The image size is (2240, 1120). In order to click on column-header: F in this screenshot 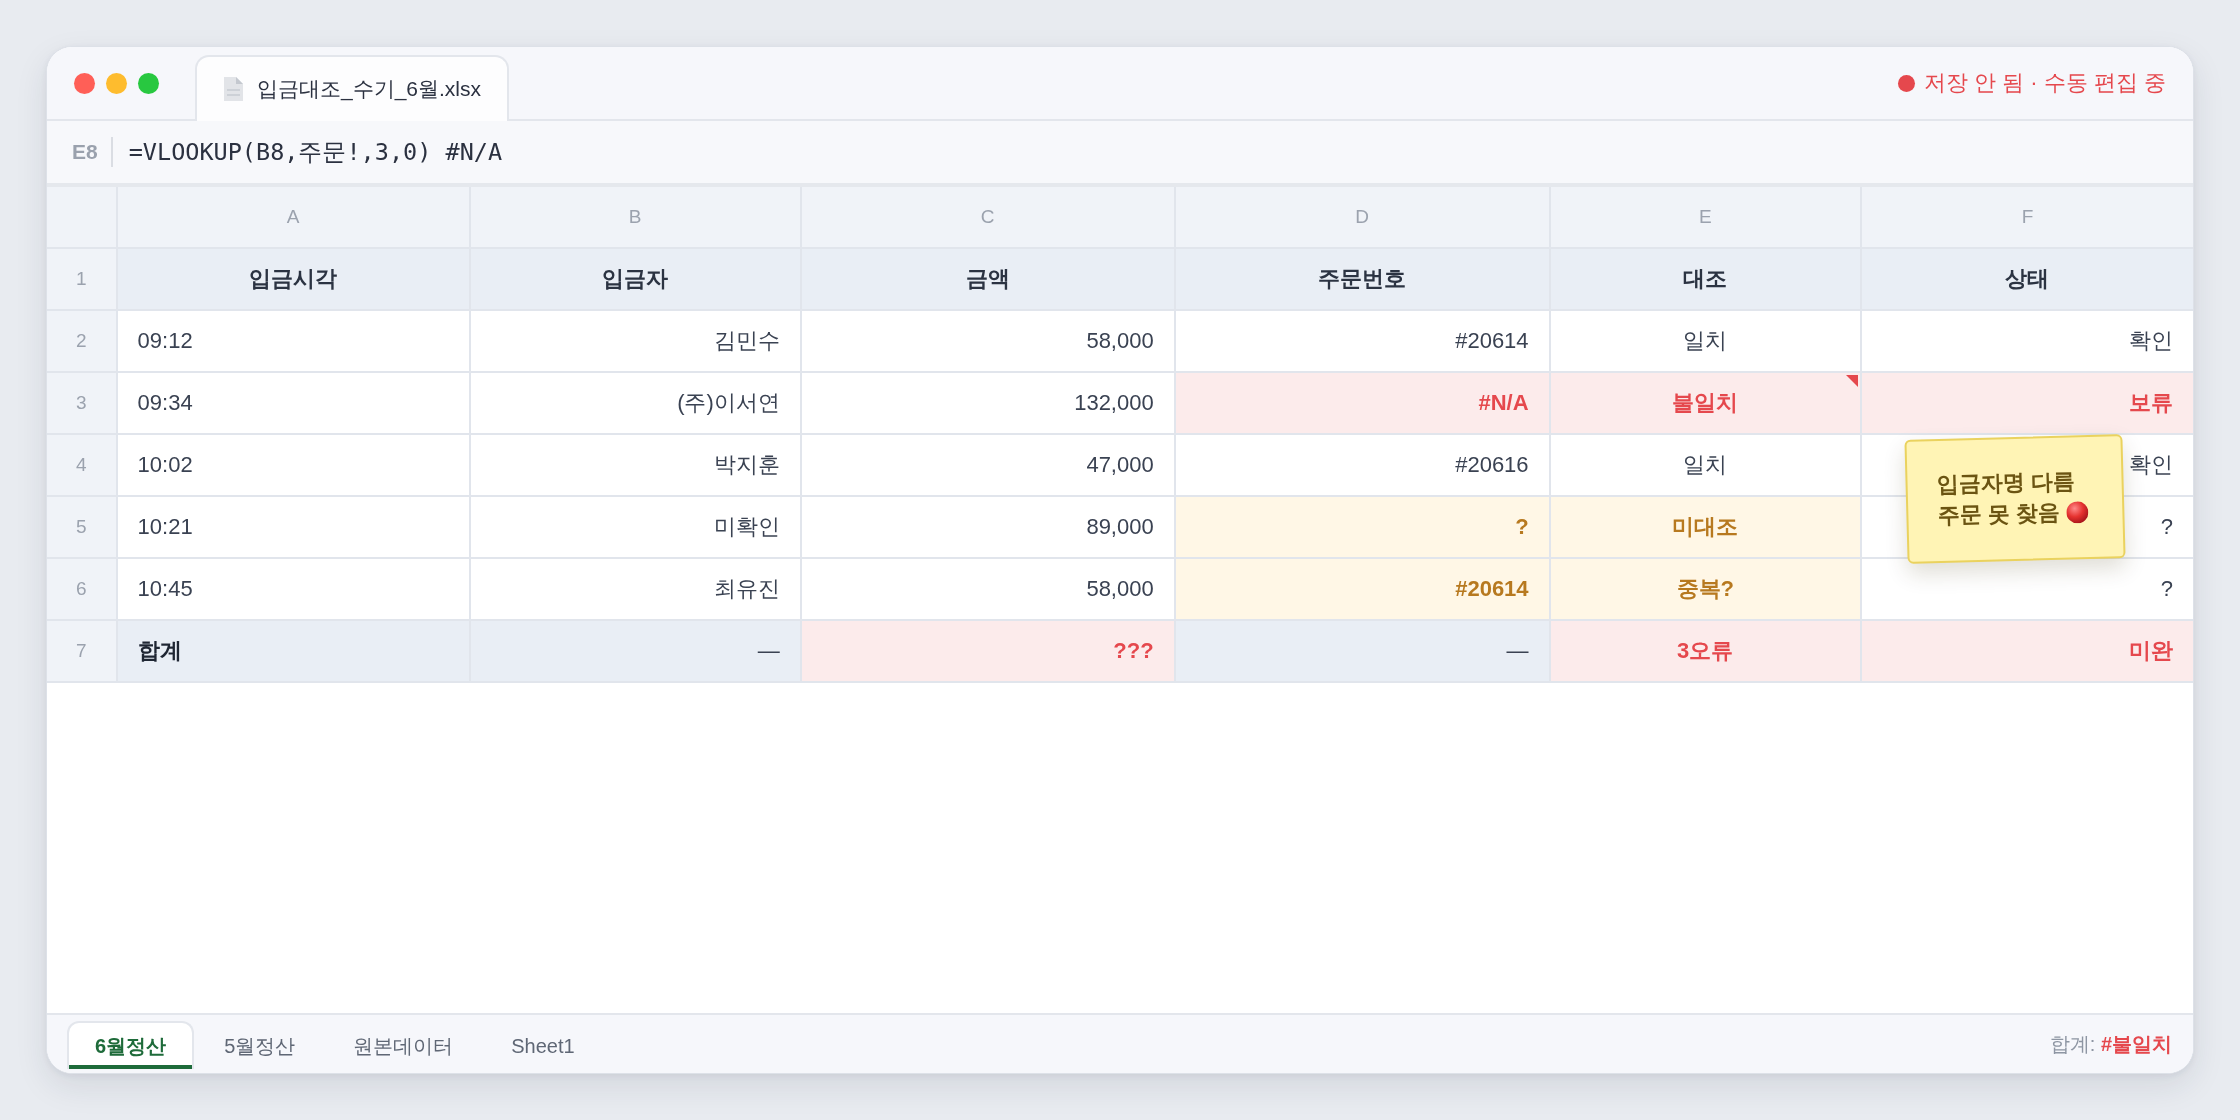, I will do `click(2027, 217)`.